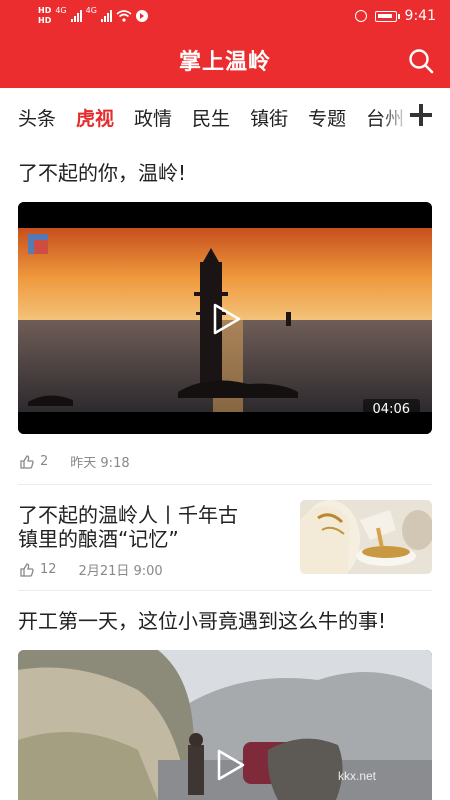  Describe the element at coordinates (37, 117) in the screenshot. I see `tab-toutiao: 头条` at that location.